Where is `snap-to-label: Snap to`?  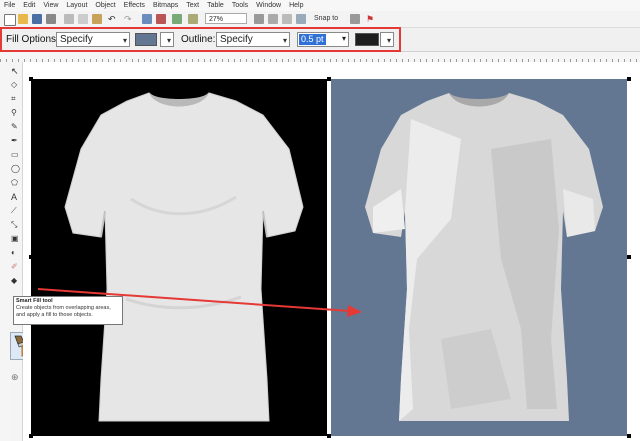
snap-to-label: Snap to is located at coordinates (326, 18).